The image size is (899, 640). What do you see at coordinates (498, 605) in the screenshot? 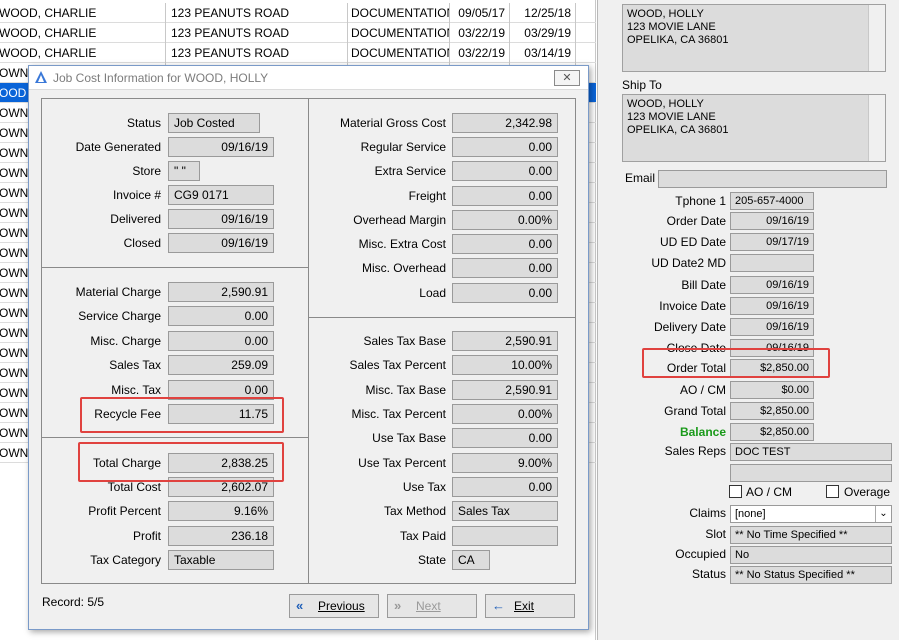
I see `arrow-left-icon: ←` at bounding box center [498, 605].